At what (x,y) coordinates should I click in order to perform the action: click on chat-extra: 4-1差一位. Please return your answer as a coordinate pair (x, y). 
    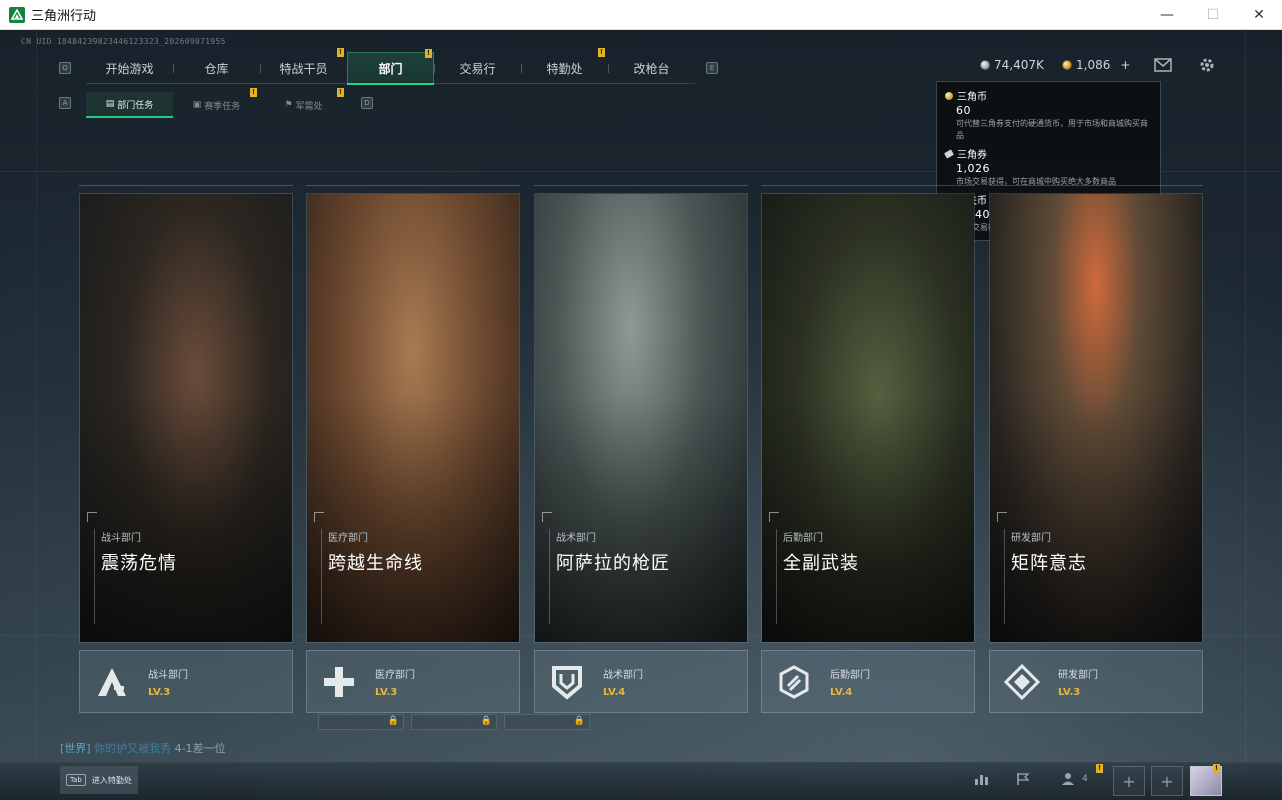
    Looking at the image, I should click on (200, 748).